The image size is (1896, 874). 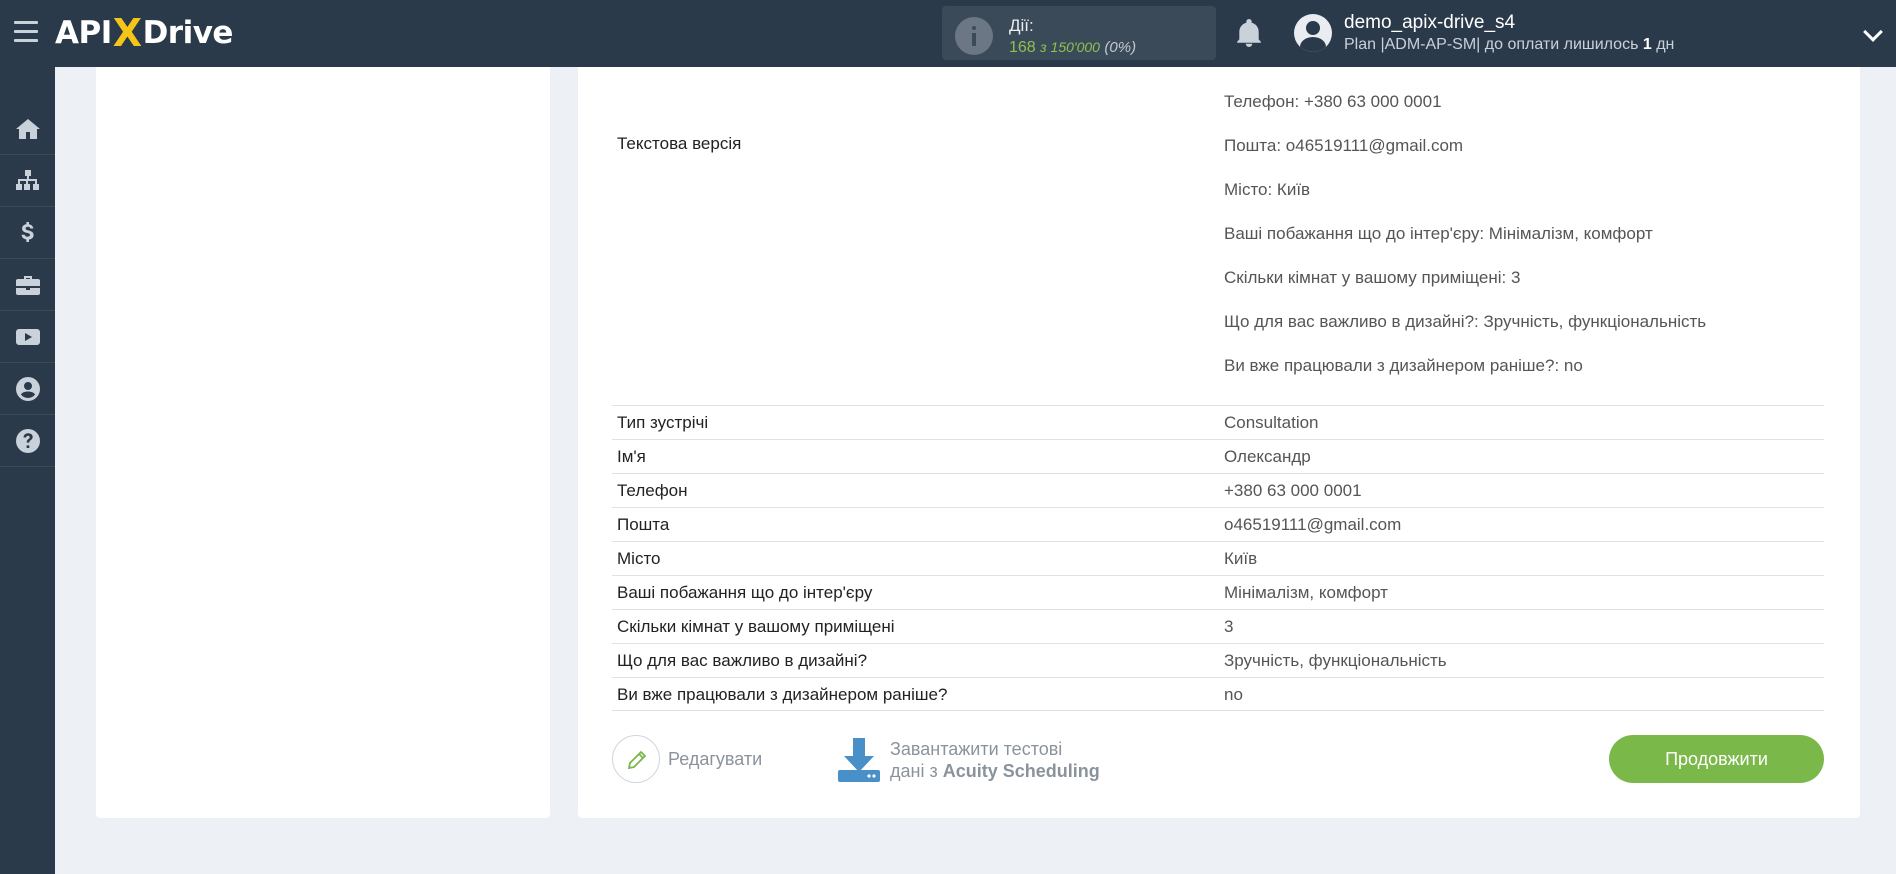 I want to click on edit-button: Редагувати, so click(x=687, y=759).